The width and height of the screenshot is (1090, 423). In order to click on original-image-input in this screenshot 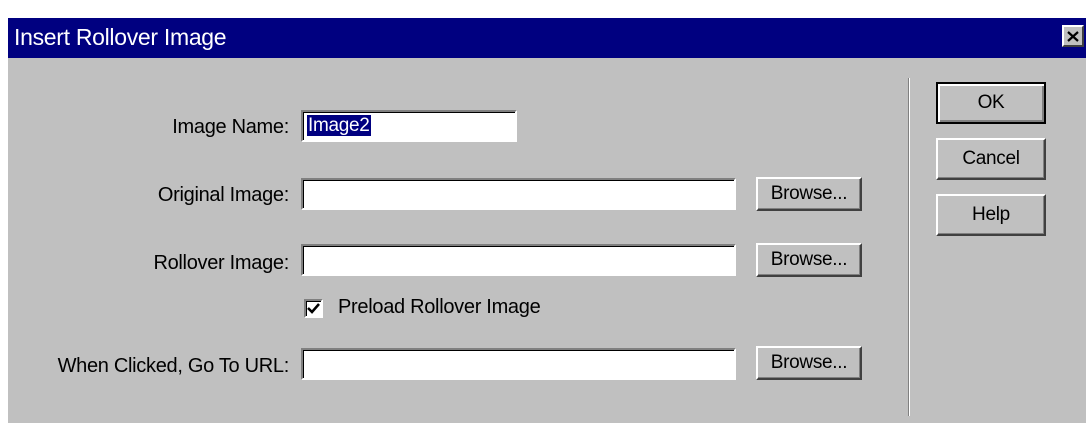, I will do `click(518, 194)`.